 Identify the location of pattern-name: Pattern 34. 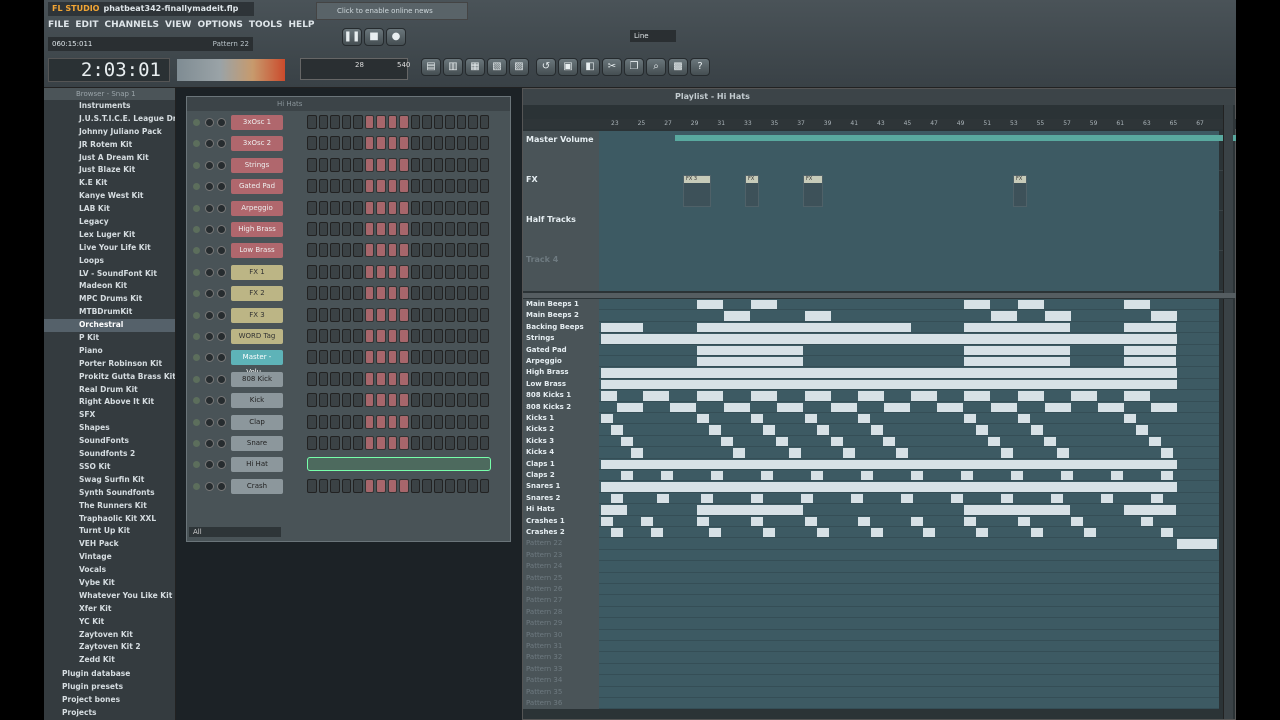
(561, 681).